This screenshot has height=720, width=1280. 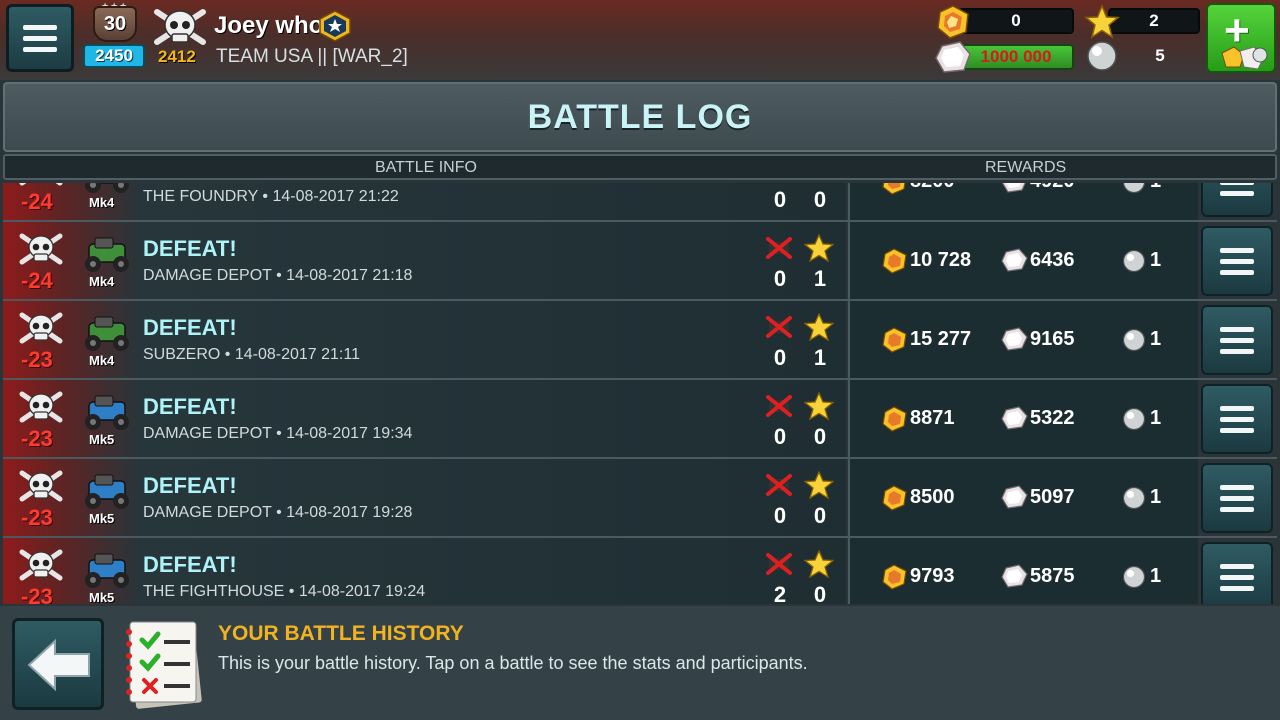 I want to click on vehicle-mark: Mk5, so click(x=102, y=439).